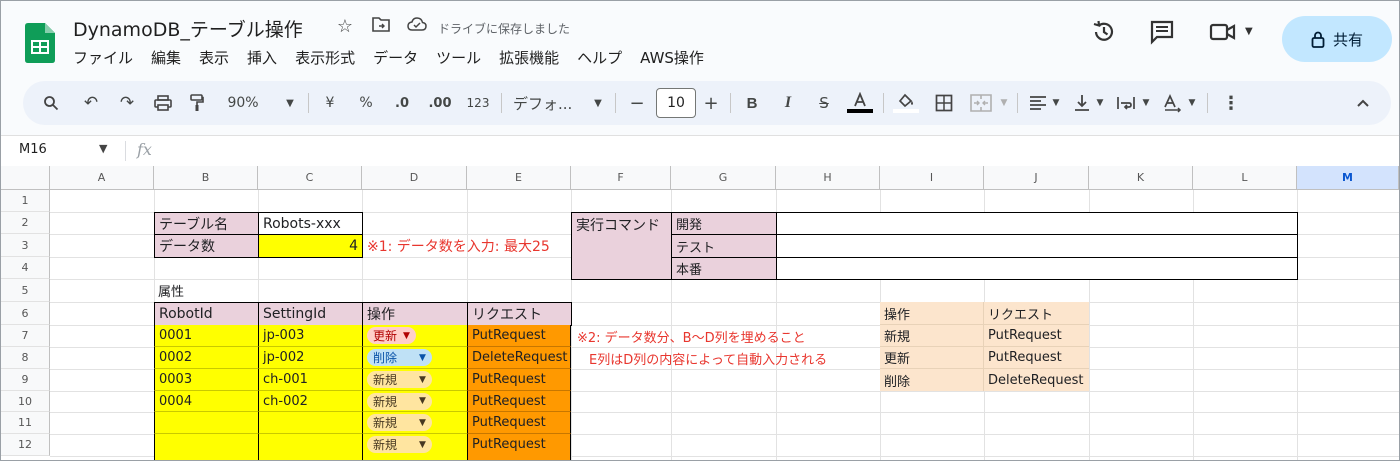  What do you see at coordinates (637, 103) in the screenshot?
I see `decrease-font-size-icon: −` at bounding box center [637, 103].